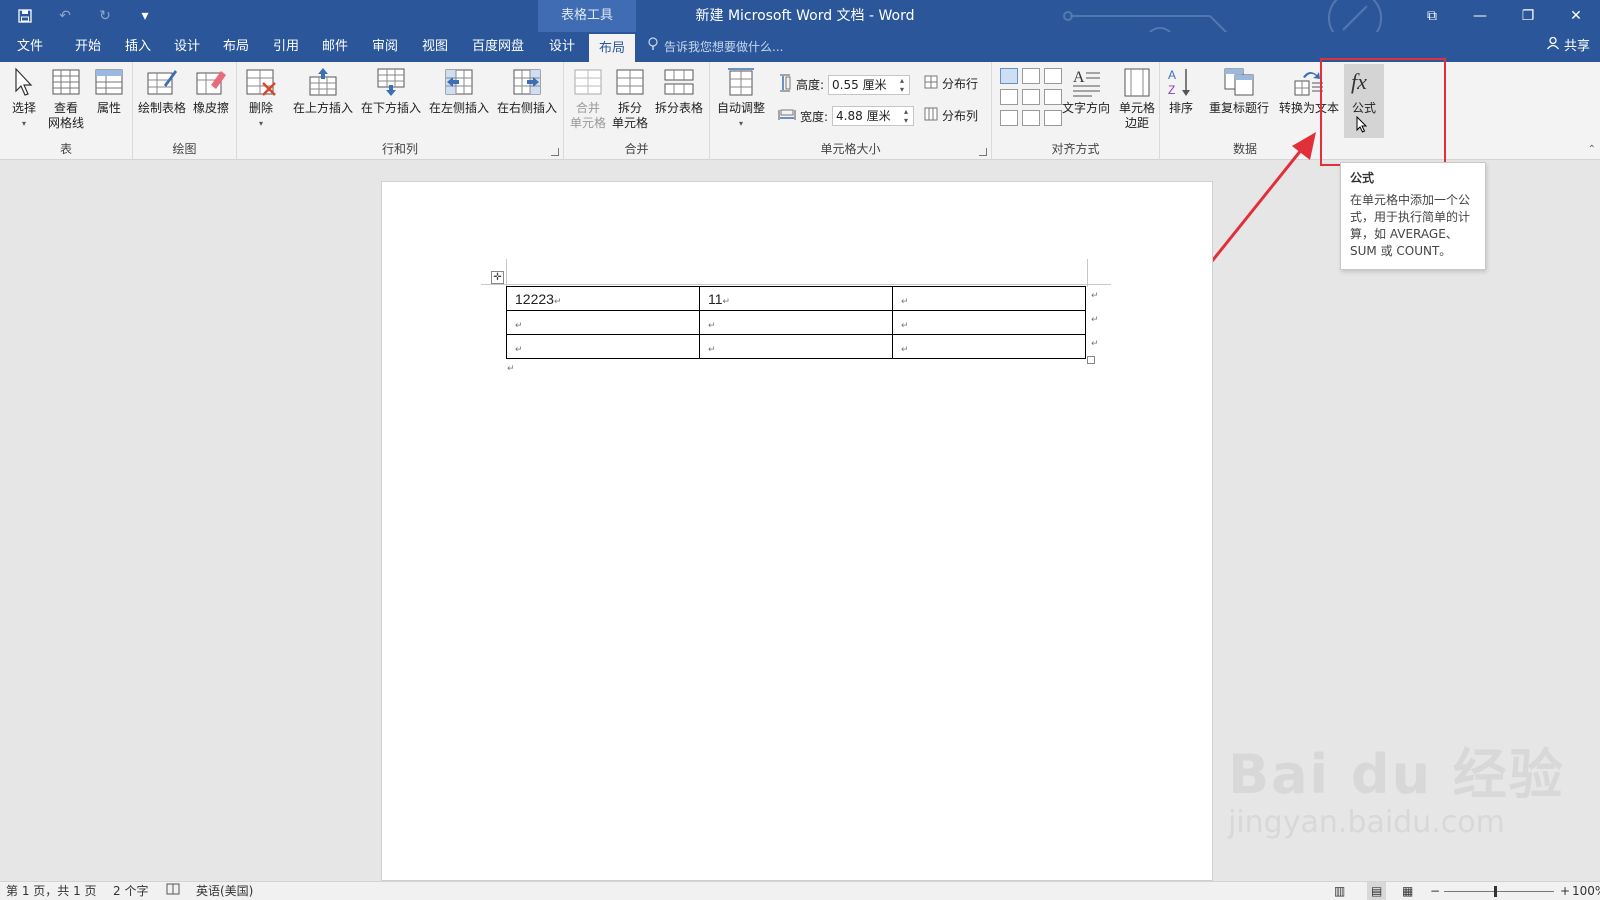  I want to click on align-bottom-center-icon, so click(1031, 118).